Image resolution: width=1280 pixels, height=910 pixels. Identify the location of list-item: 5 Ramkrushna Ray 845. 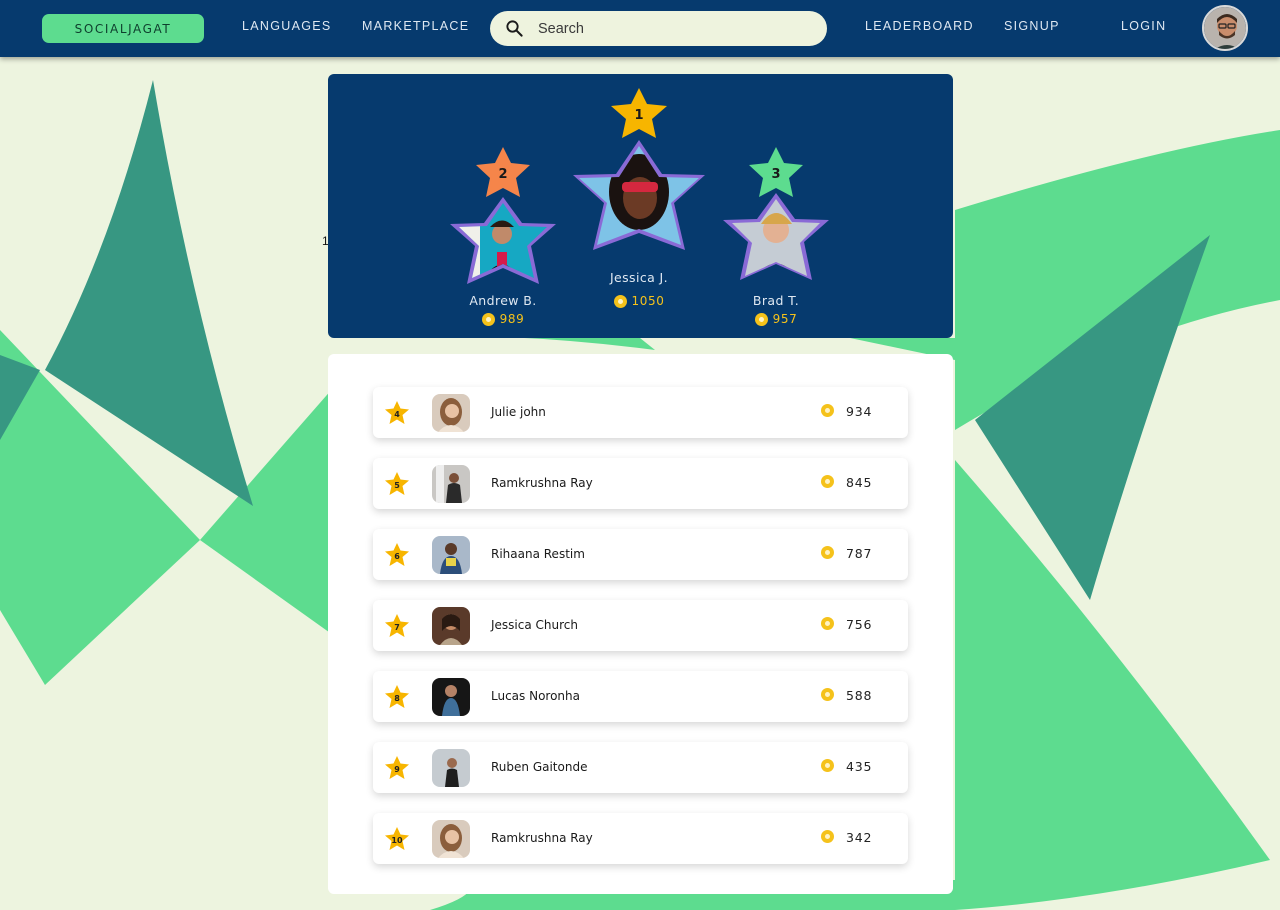
(640, 483).